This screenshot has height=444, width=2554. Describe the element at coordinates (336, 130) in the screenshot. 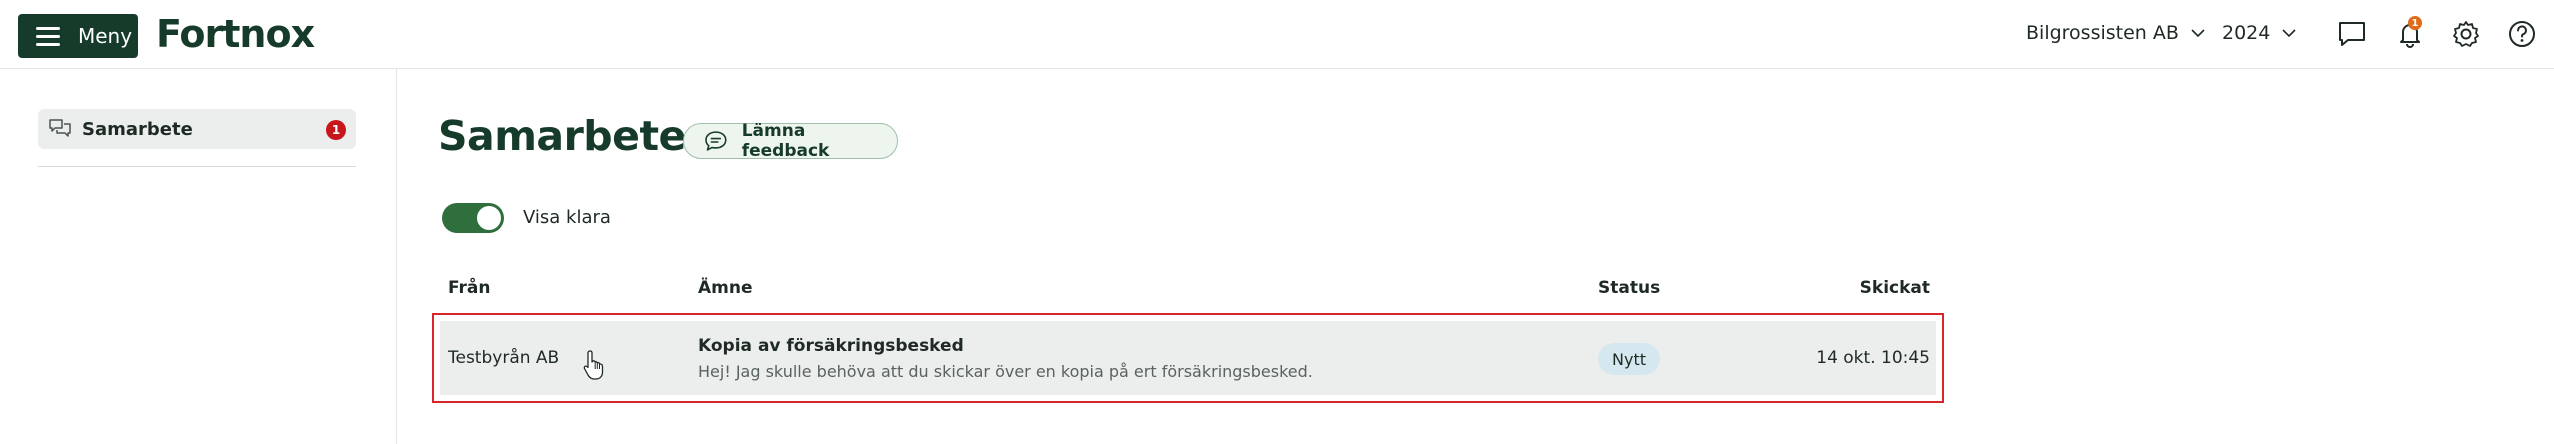

I see `sidebar-item-badge: 1` at that location.